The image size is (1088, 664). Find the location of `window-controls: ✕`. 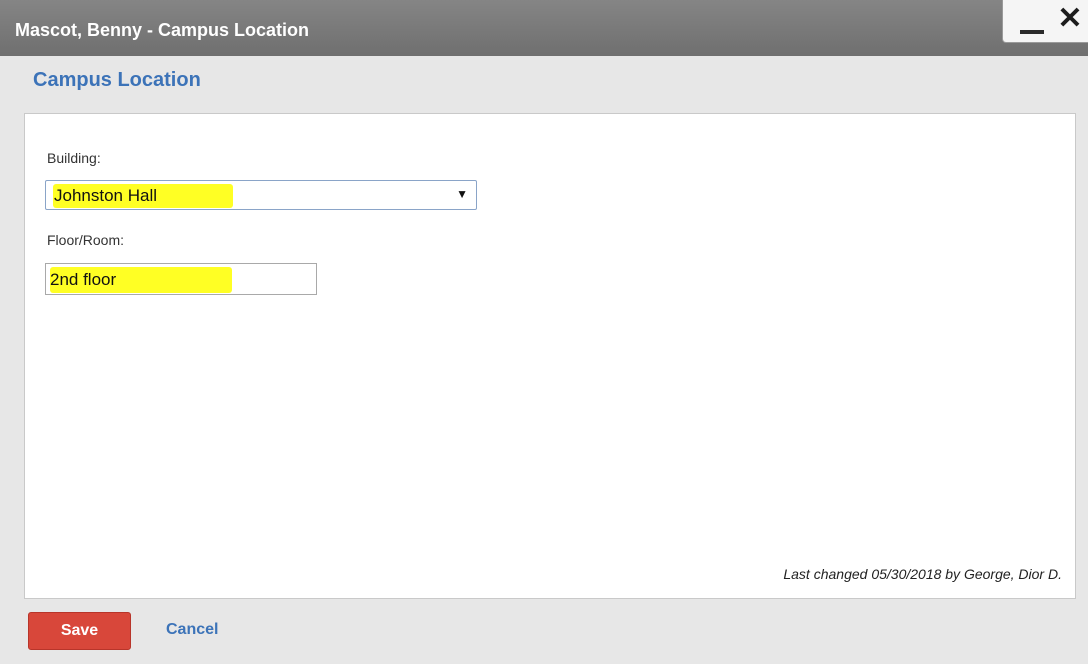

window-controls: ✕ is located at coordinates (1045, 21).